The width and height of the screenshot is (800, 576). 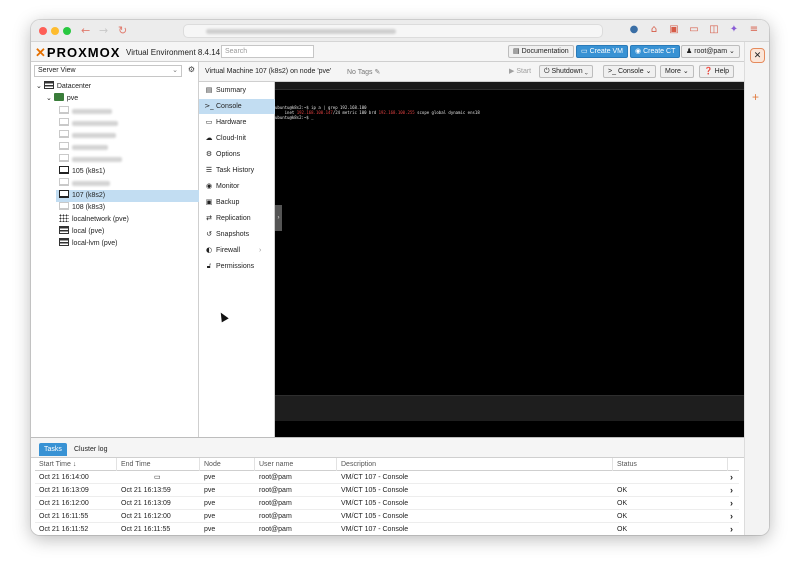 I want to click on tree-item-vm-108: 108 (k8s3), so click(x=82, y=208).